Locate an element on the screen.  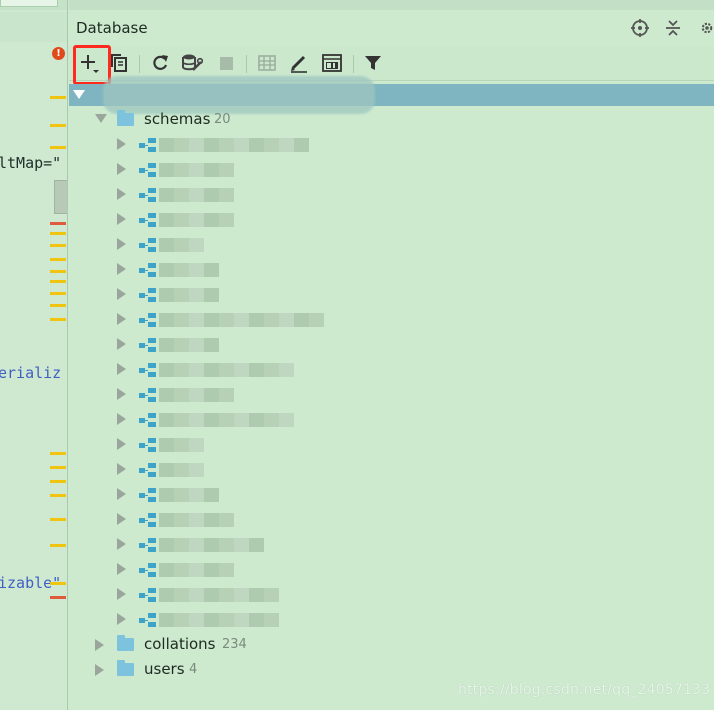
tree-node-users: users is located at coordinates (164, 669).